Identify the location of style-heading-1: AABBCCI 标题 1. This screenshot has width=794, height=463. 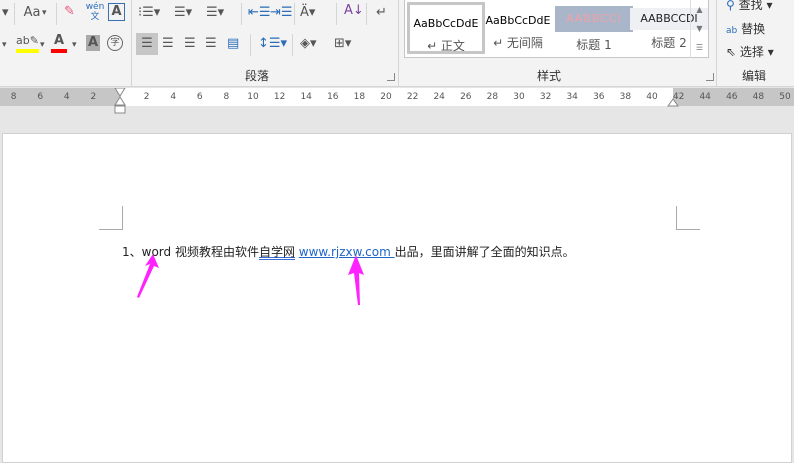
(594, 28).